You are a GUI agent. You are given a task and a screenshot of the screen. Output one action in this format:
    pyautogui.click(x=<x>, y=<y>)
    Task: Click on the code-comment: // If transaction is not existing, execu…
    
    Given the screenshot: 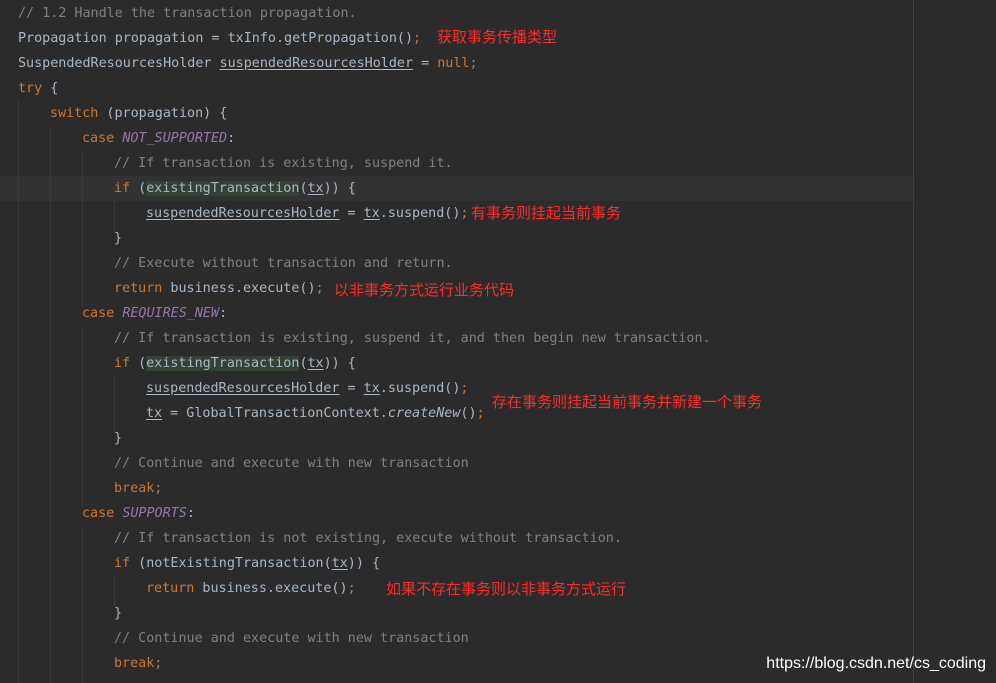 What is the action you would take?
    pyautogui.click(x=368, y=538)
    